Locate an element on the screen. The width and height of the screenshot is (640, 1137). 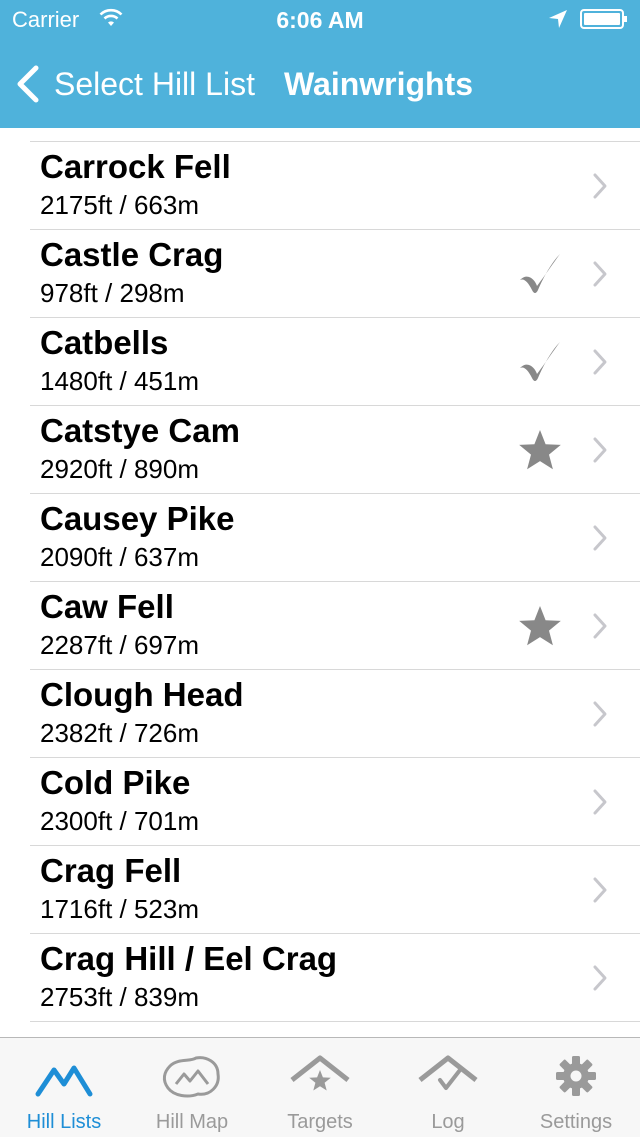
hill-row: Castle Crag 978ft / 298m is located at coordinates (335, 273).